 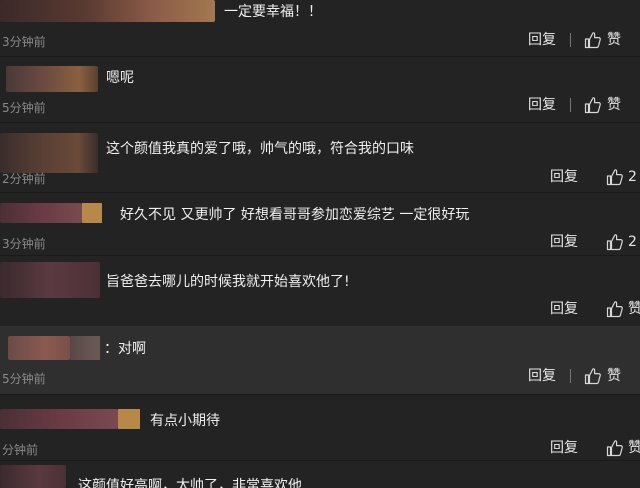 I want to click on comment-text: 有点小期待, so click(x=185, y=421).